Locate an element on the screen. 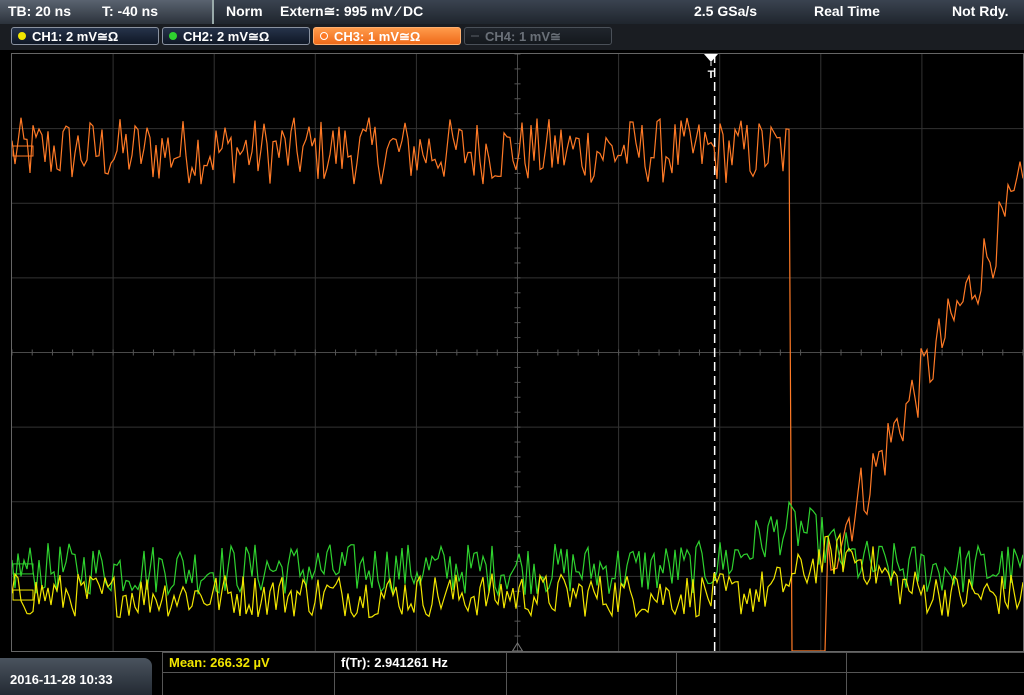 This screenshot has height=695, width=1024. trigger-source-label: Extern≅: 995 mV ⁄ DC is located at coordinates (351, 11).